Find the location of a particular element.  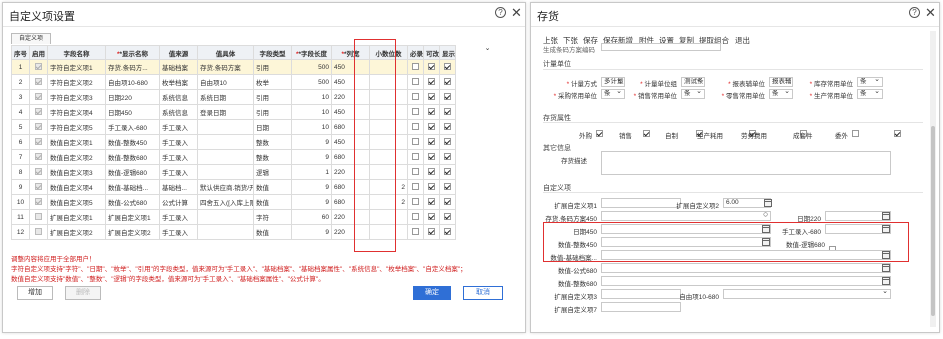

display-cell: 数值-公式680 is located at coordinates (132, 202).